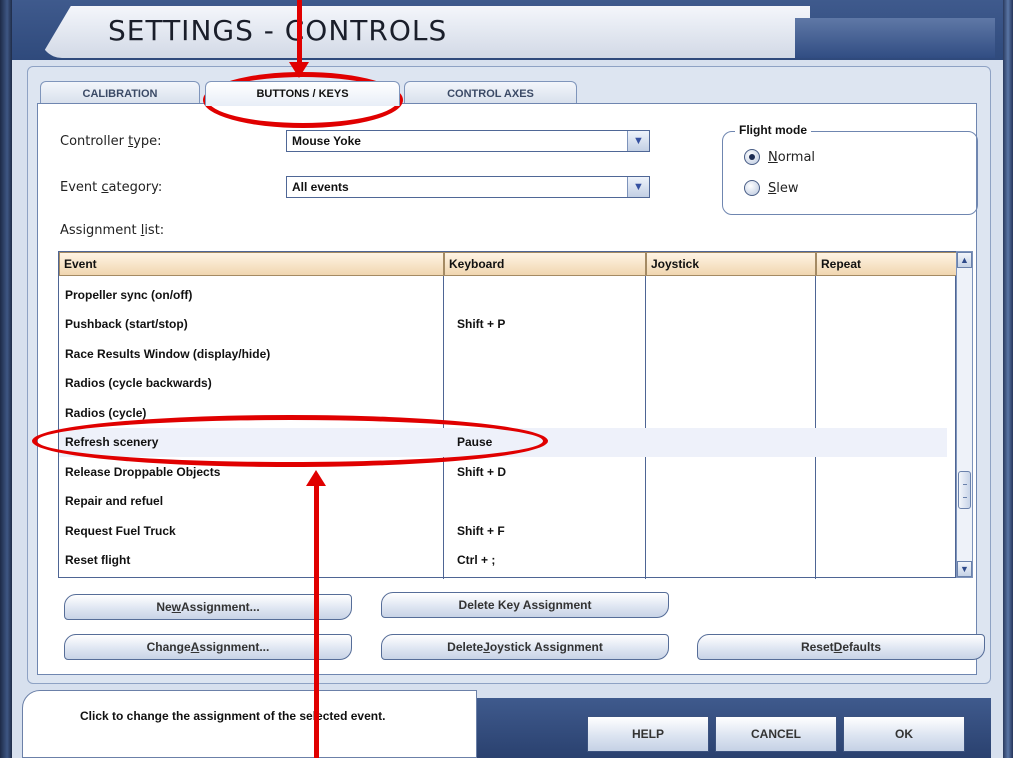 Image resolution: width=1013 pixels, height=758 pixels. Describe the element at coordinates (98, 560) in the screenshot. I see `cell-event: Reset flight` at that location.